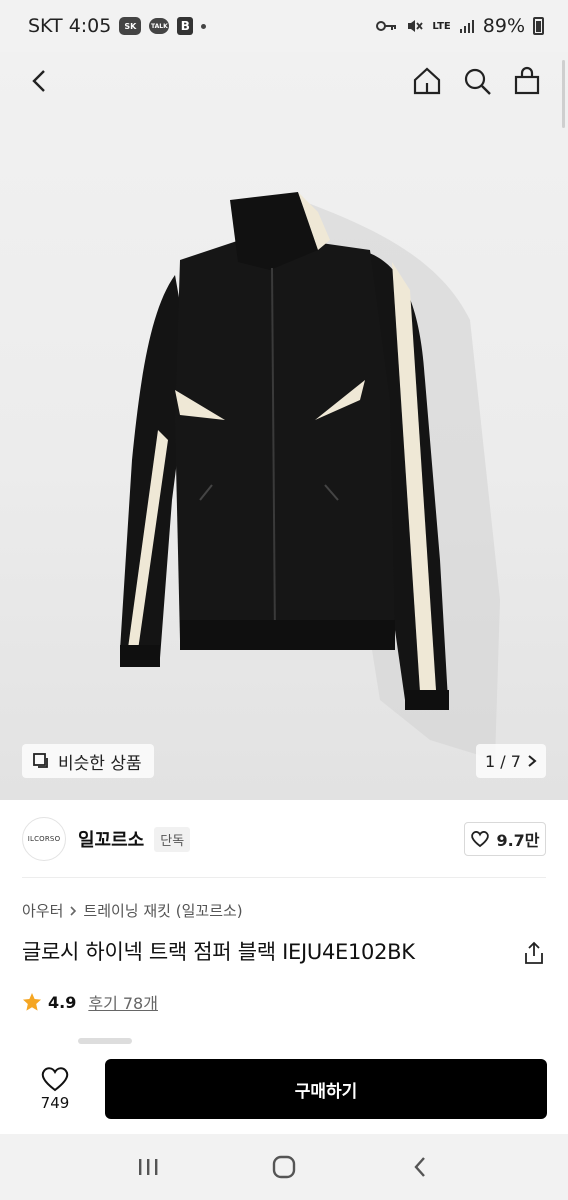 The height and width of the screenshot is (1200, 568). I want to click on system-back-icon, so click(420, 1167).